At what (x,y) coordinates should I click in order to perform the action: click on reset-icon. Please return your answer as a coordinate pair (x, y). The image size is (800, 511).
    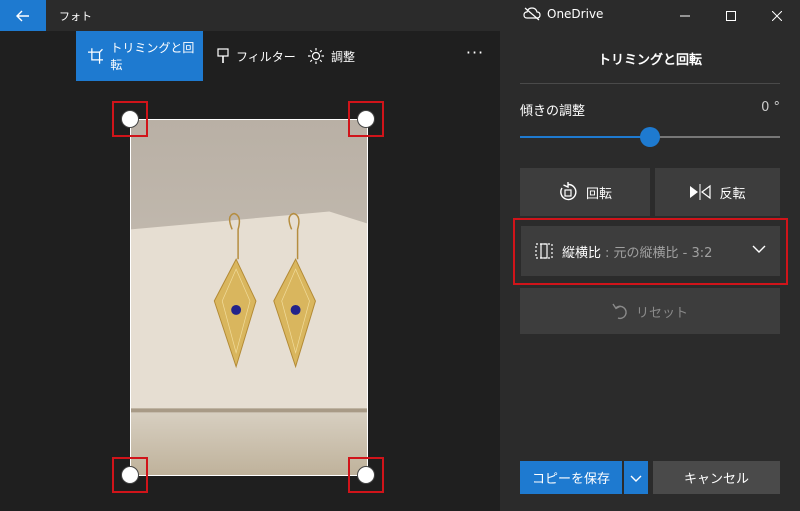
    Looking at the image, I should click on (619, 311).